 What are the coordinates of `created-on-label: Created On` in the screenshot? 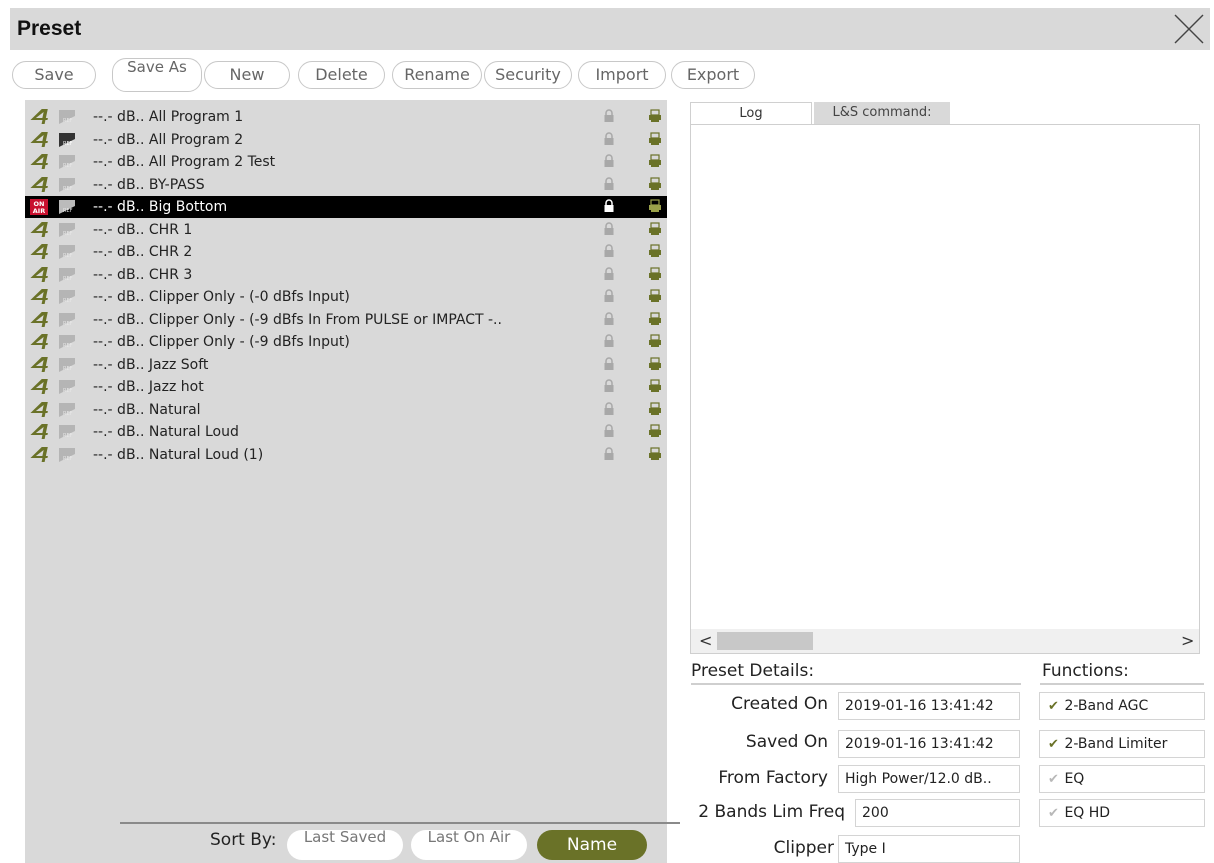 It's located at (779, 704).